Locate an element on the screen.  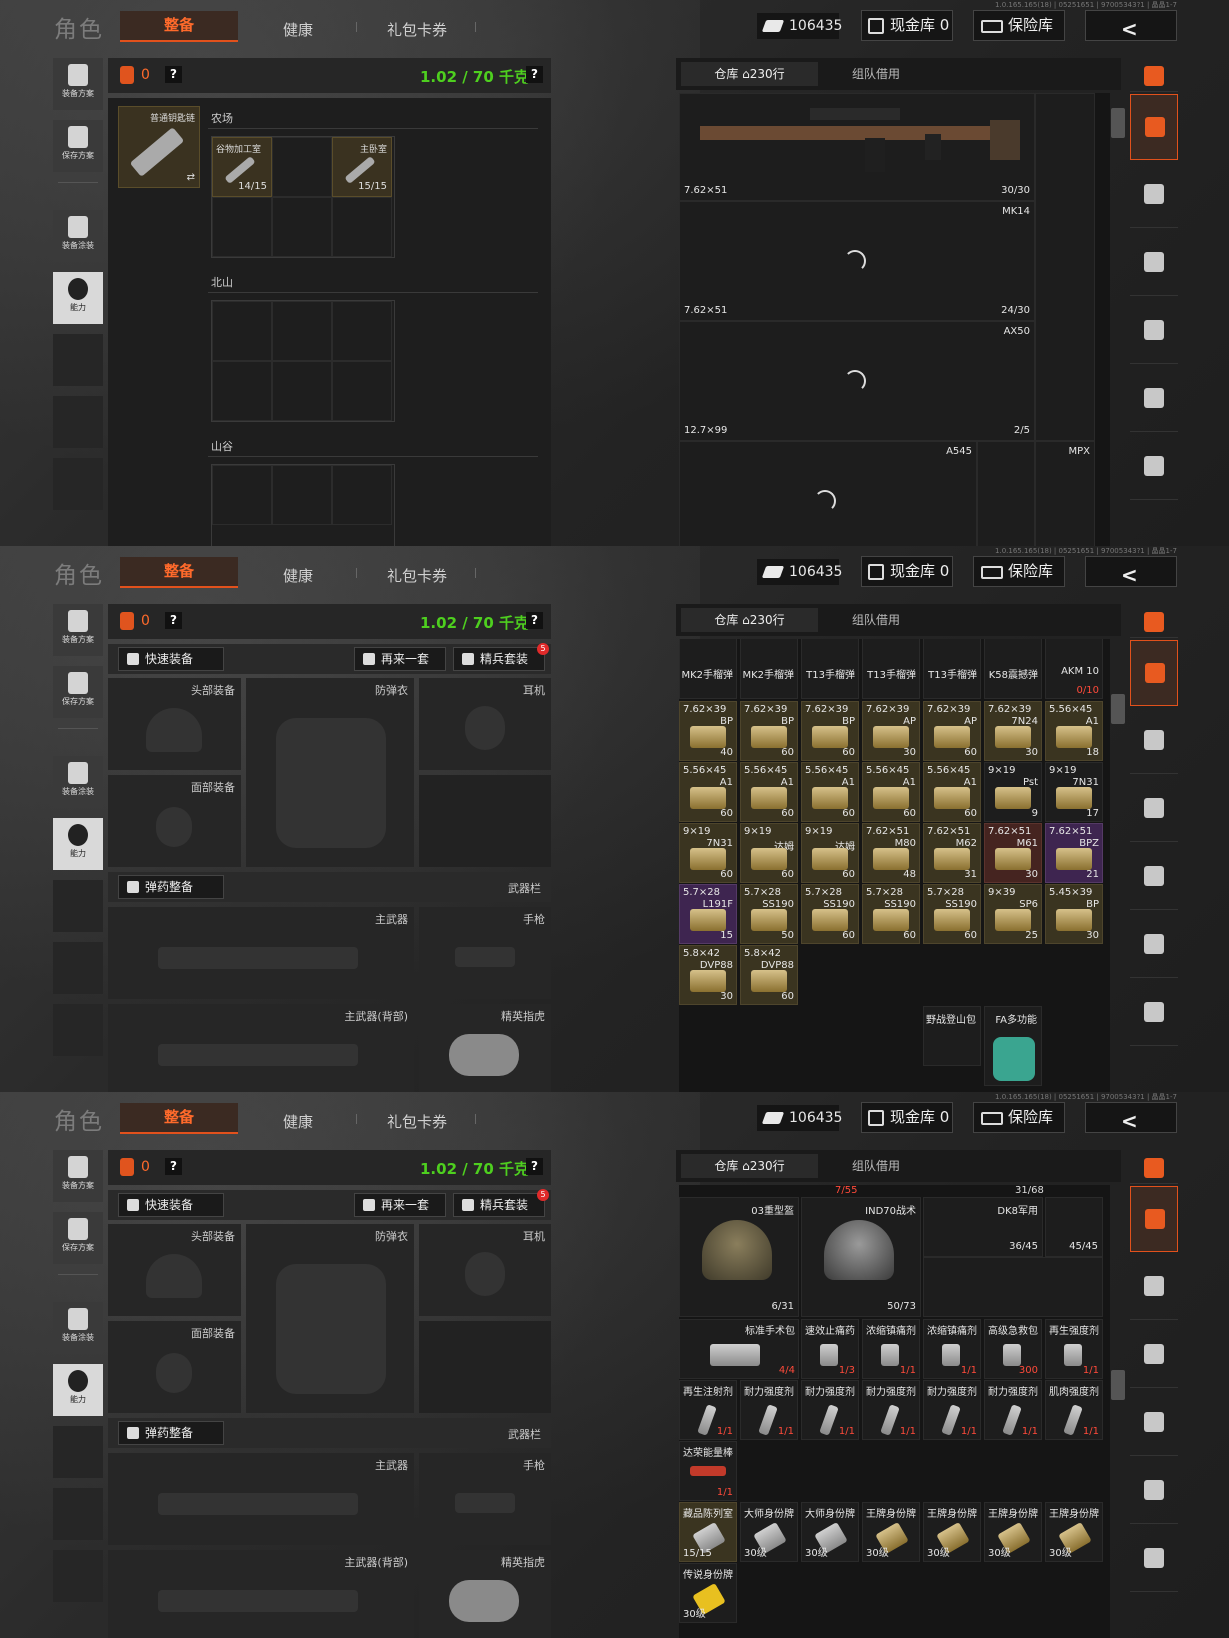
stash-item-ammo: 5.45×39 BP 30 is located at coordinates (1074, 914).